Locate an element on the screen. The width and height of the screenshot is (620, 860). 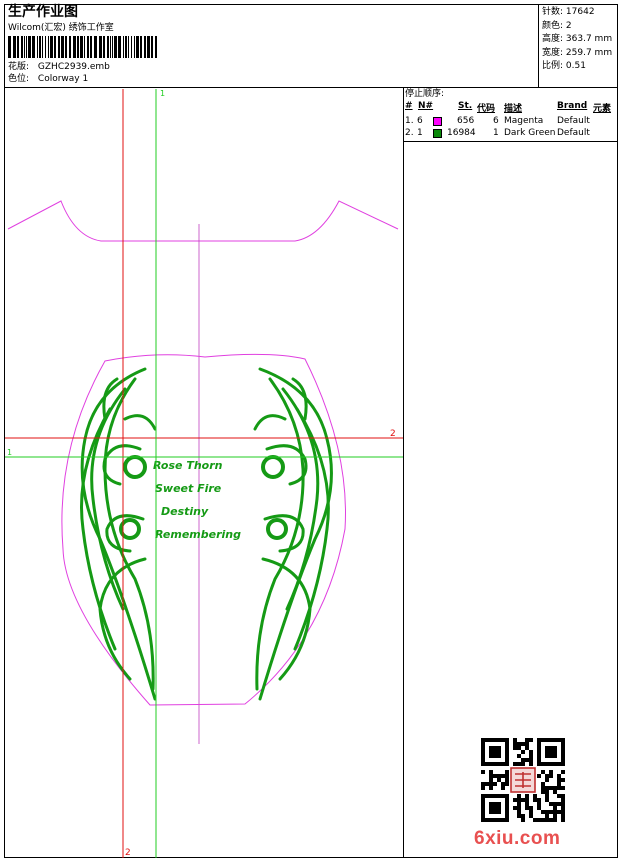
stat-scale: 比例: 0.51 is located at coordinates (564, 66).